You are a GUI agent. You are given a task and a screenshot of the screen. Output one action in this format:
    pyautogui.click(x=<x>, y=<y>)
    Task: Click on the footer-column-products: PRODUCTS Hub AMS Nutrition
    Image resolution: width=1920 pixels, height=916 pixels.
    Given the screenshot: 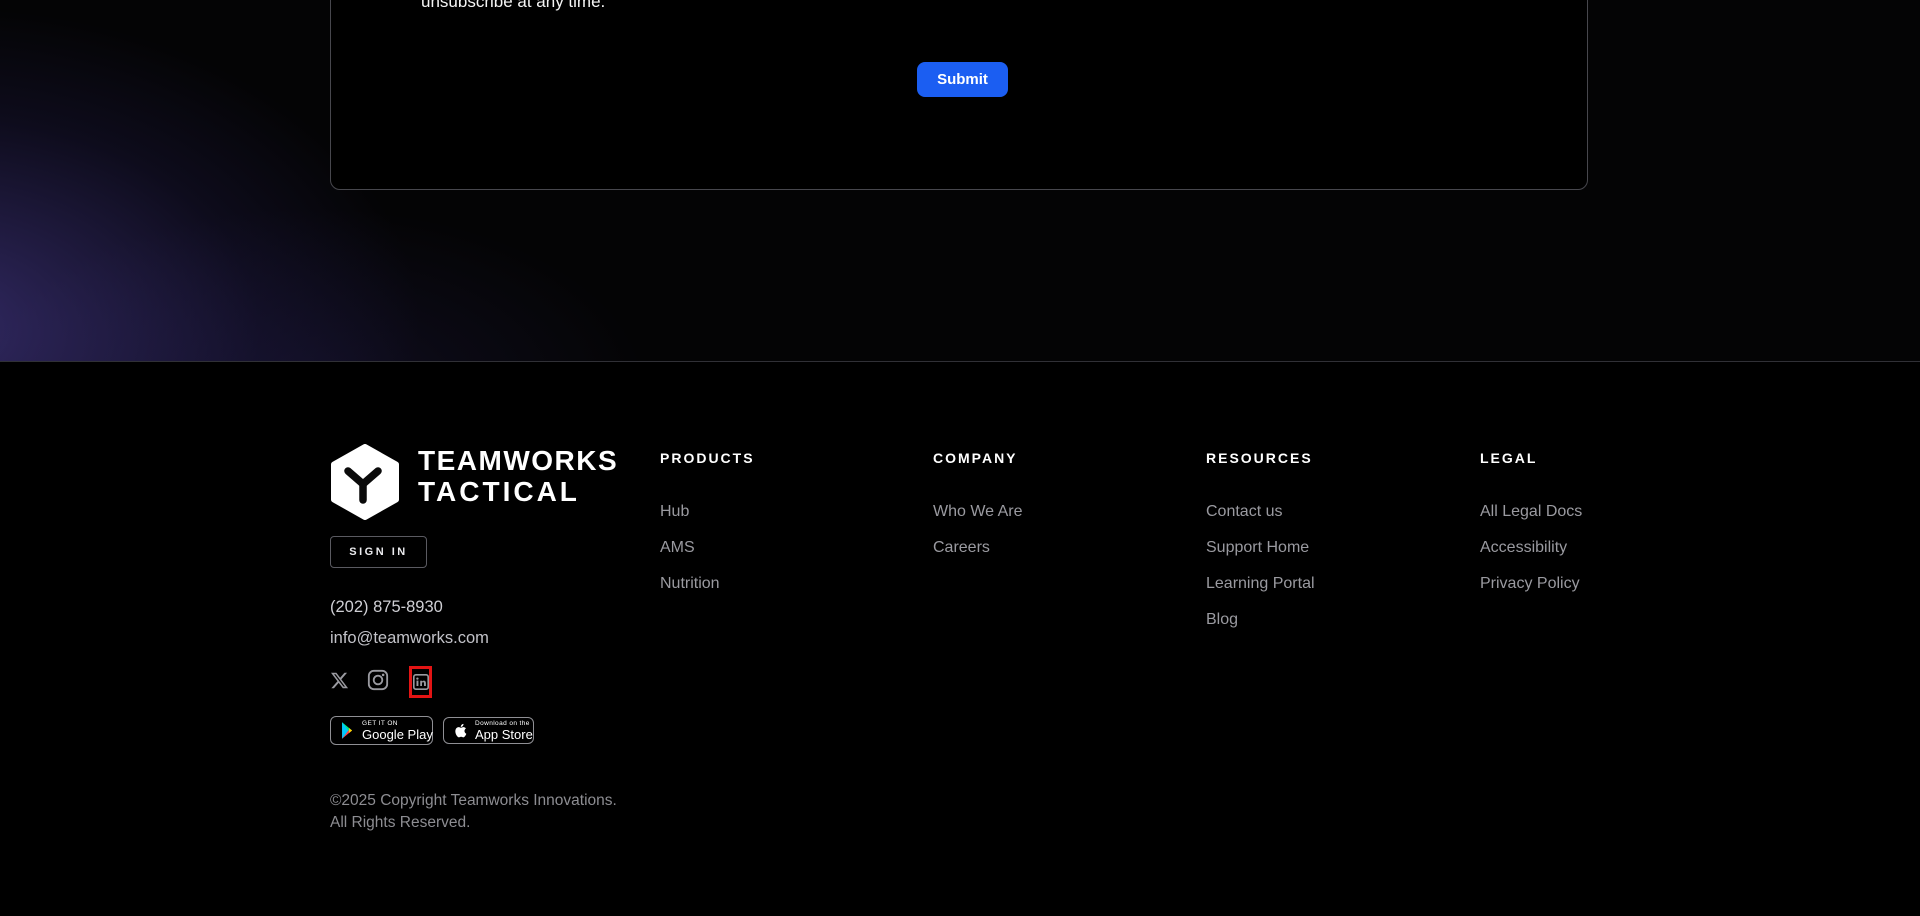 What is the action you would take?
    pyautogui.click(x=775, y=526)
    